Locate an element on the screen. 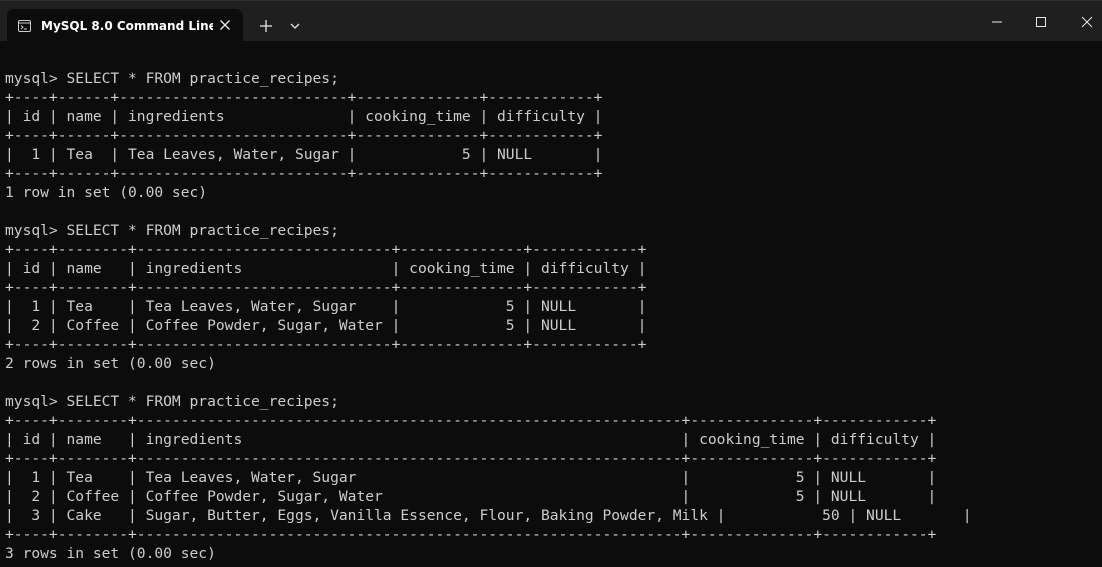 This screenshot has height=567, width=1102. chevron-down-icon is located at coordinates (295, 26).